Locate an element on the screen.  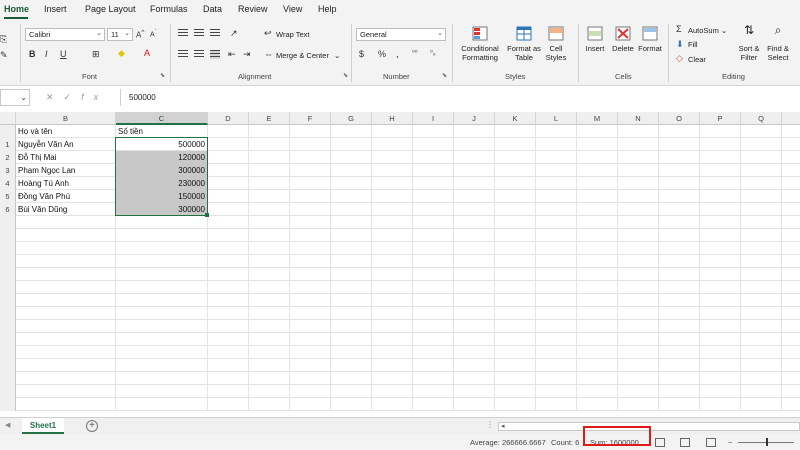
dialog-launcher-icon: ⬊ is located at coordinates (162, 75).